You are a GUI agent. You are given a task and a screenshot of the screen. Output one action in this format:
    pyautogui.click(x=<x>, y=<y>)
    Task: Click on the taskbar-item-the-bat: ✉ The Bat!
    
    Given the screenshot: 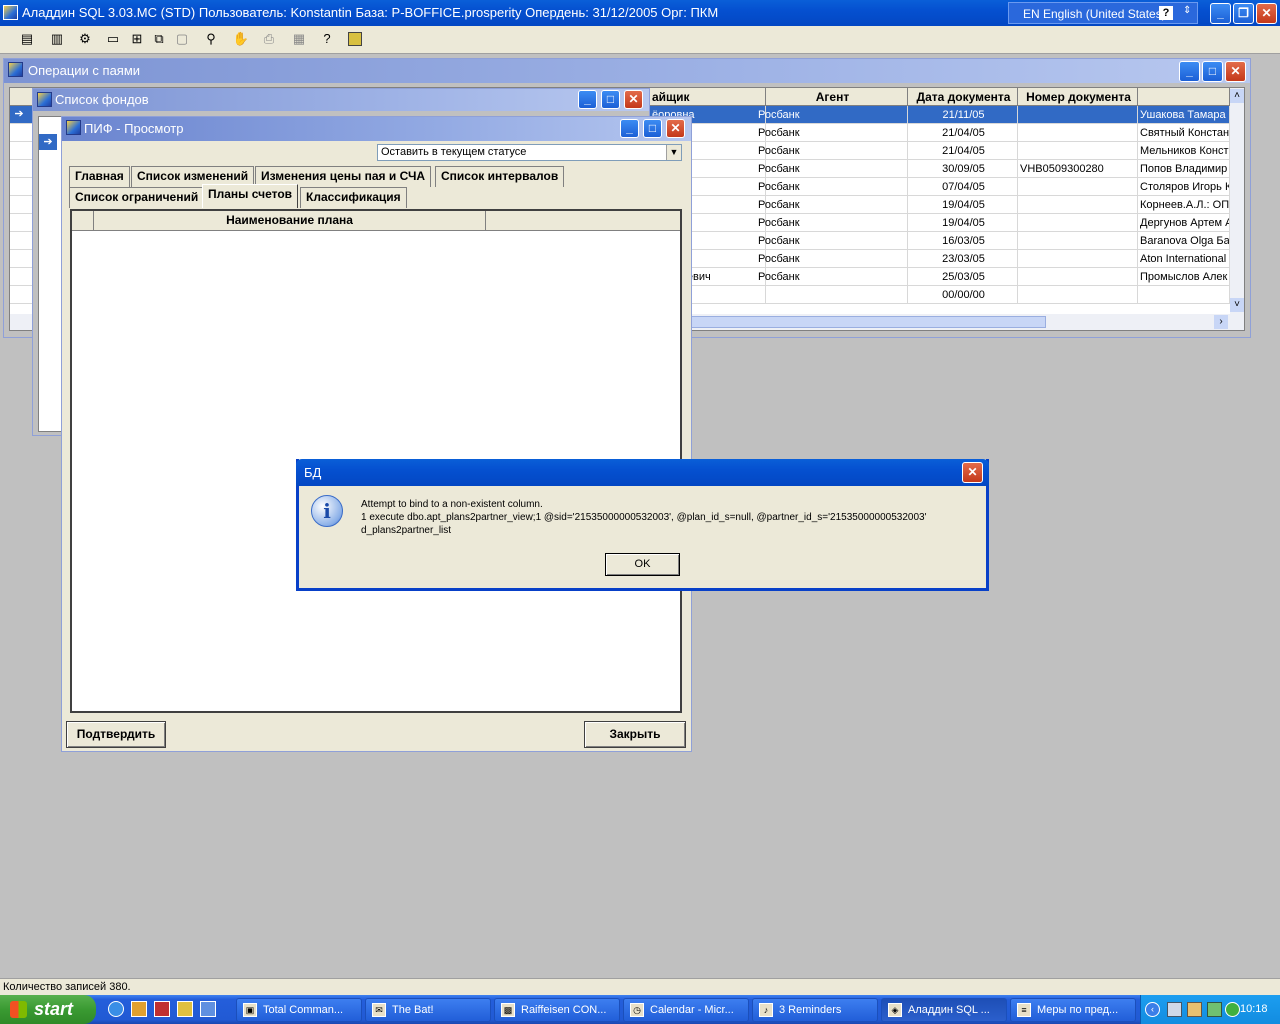 What is the action you would take?
    pyautogui.click(x=428, y=1010)
    